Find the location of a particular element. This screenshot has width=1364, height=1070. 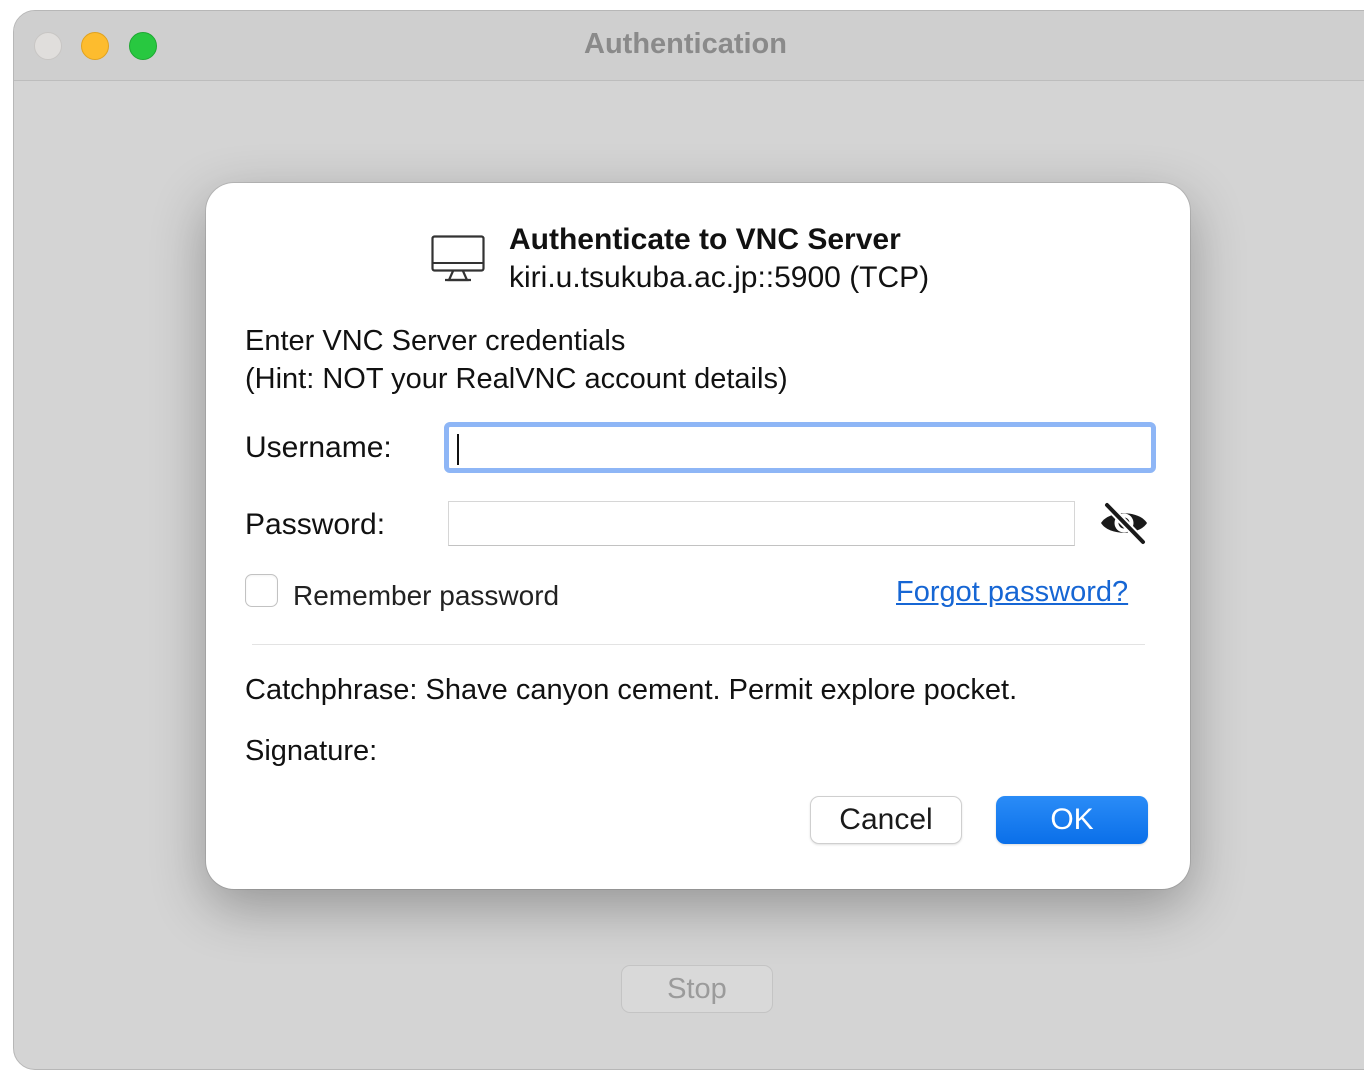

stop-button: Stop is located at coordinates (697, 989).